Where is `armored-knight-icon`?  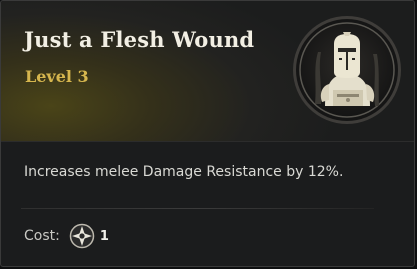
armored-knight-icon is located at coordinates (347, 70).